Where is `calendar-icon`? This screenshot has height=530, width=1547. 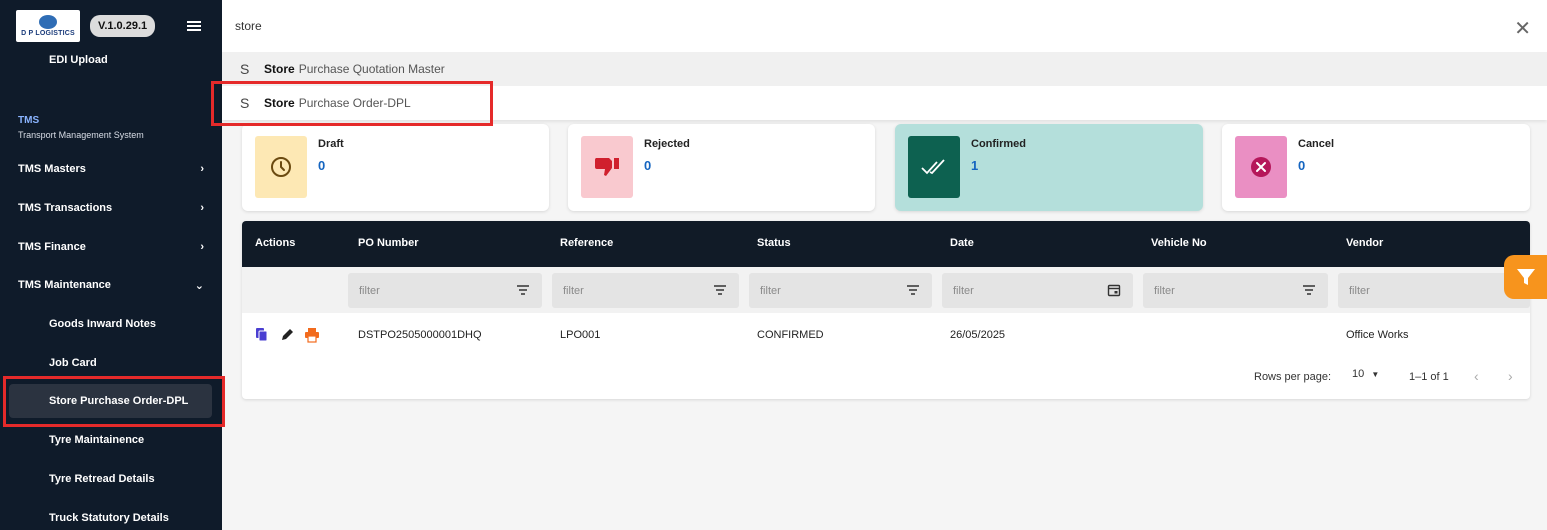 calendar-icon is located at coordinates (1114, 290).